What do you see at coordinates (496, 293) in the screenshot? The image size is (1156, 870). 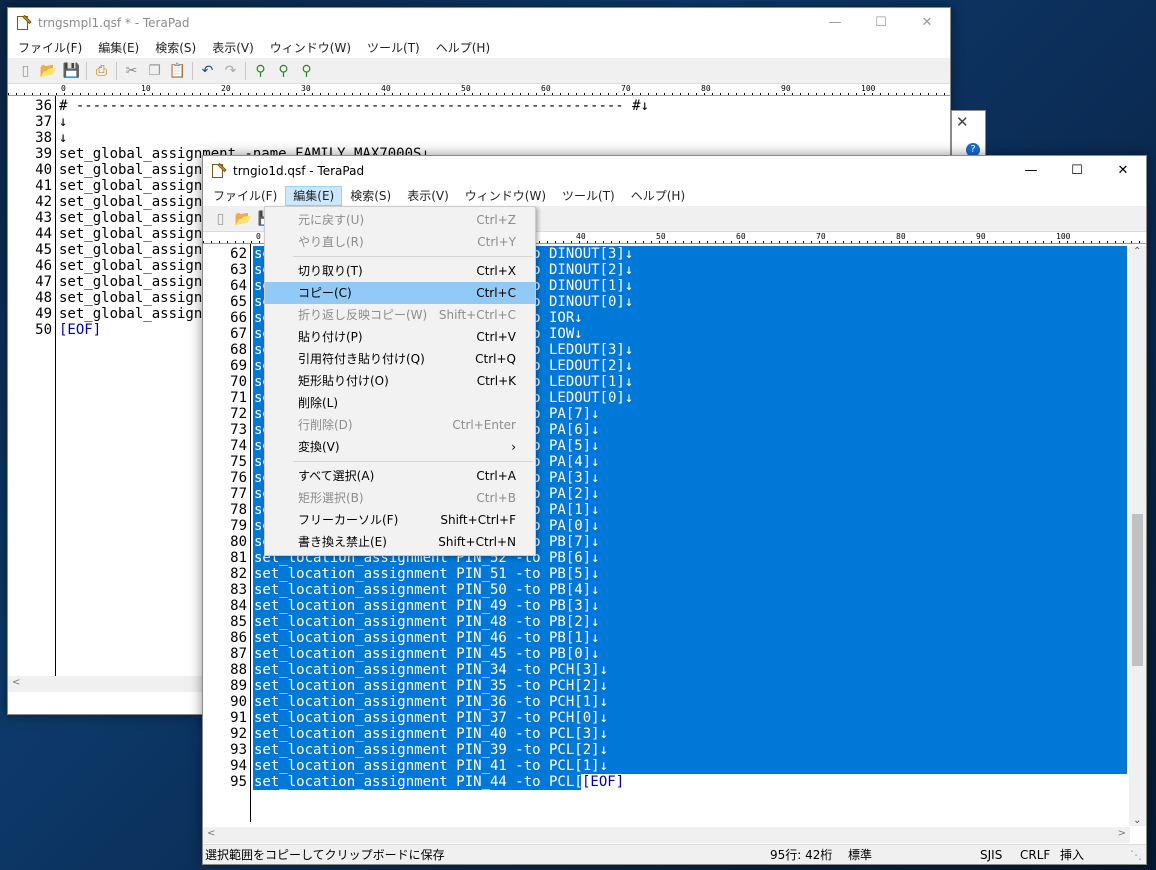 I see `menu-item-shortcut: Ctrl+C` at bounding box center [496, 293].